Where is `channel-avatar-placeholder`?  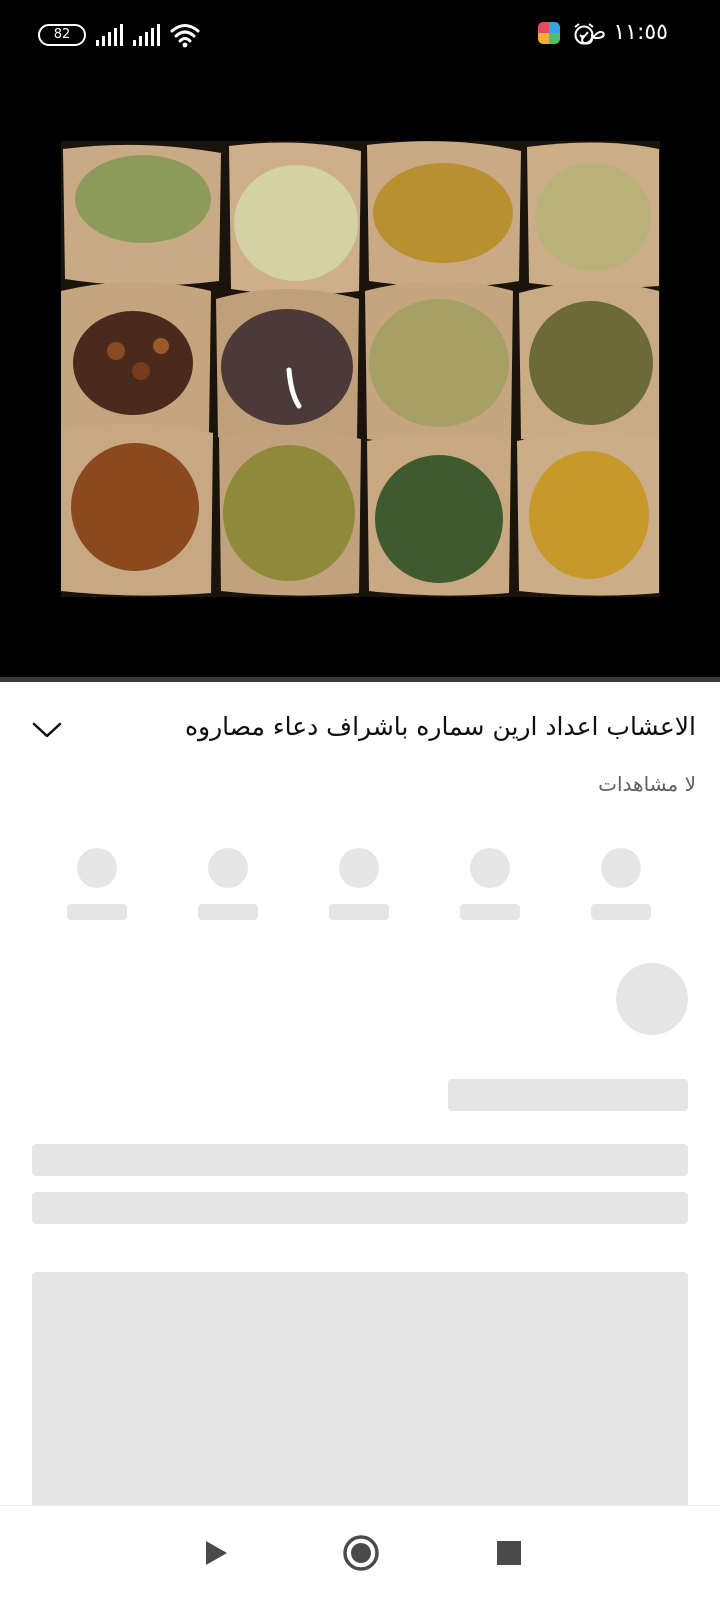 channel-avatar-placeholder is located at coordinates (652, 999).